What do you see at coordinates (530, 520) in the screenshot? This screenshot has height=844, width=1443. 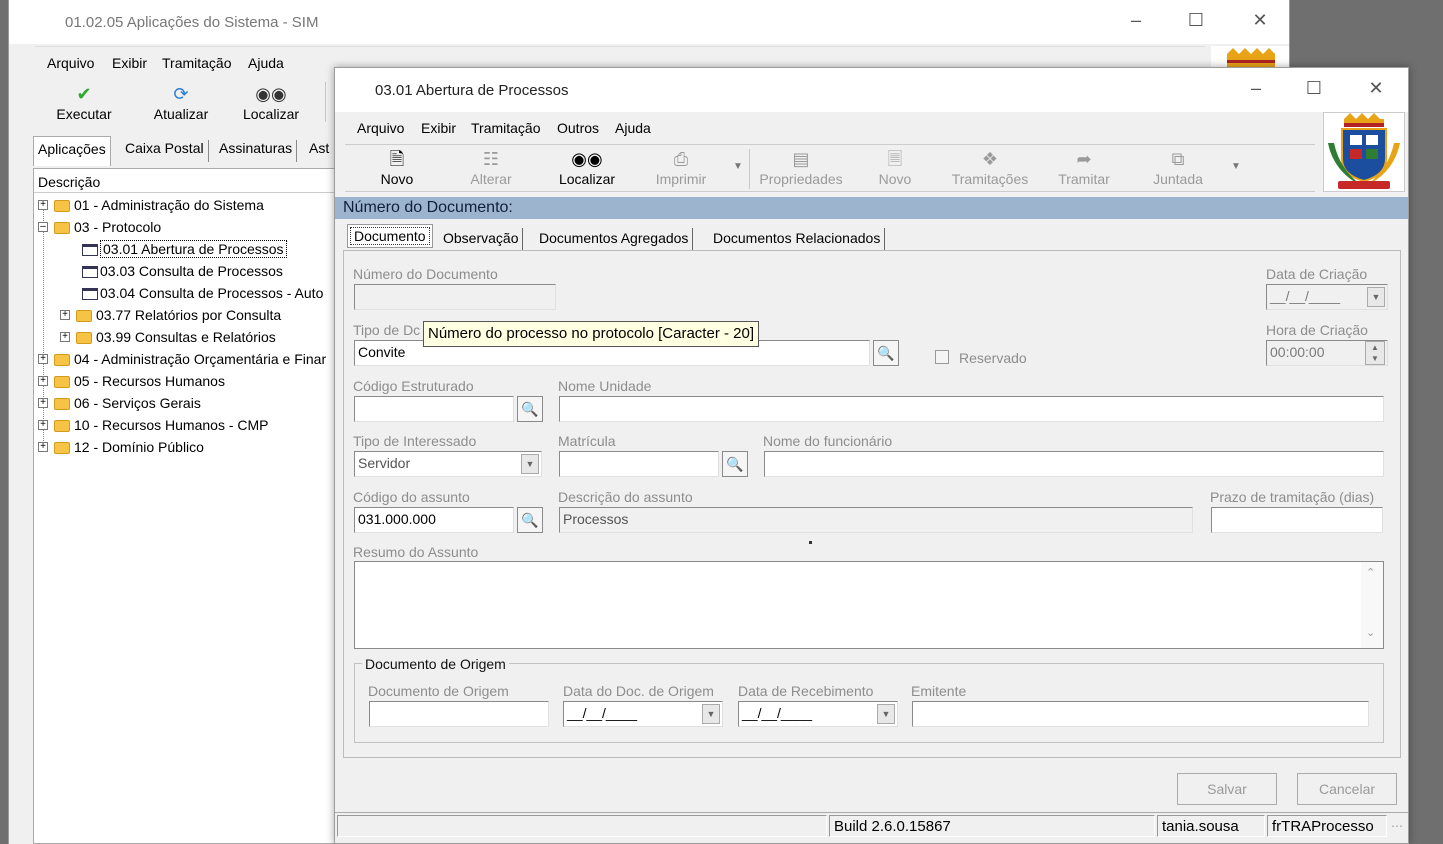 I see `codigo-assunto-lookup-button: 🔍` at bounding box center [530, 520].